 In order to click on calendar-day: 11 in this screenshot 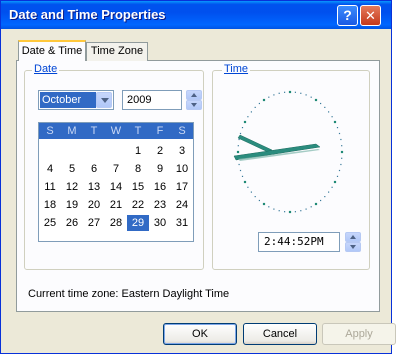, I will do `click(50, 187)`.